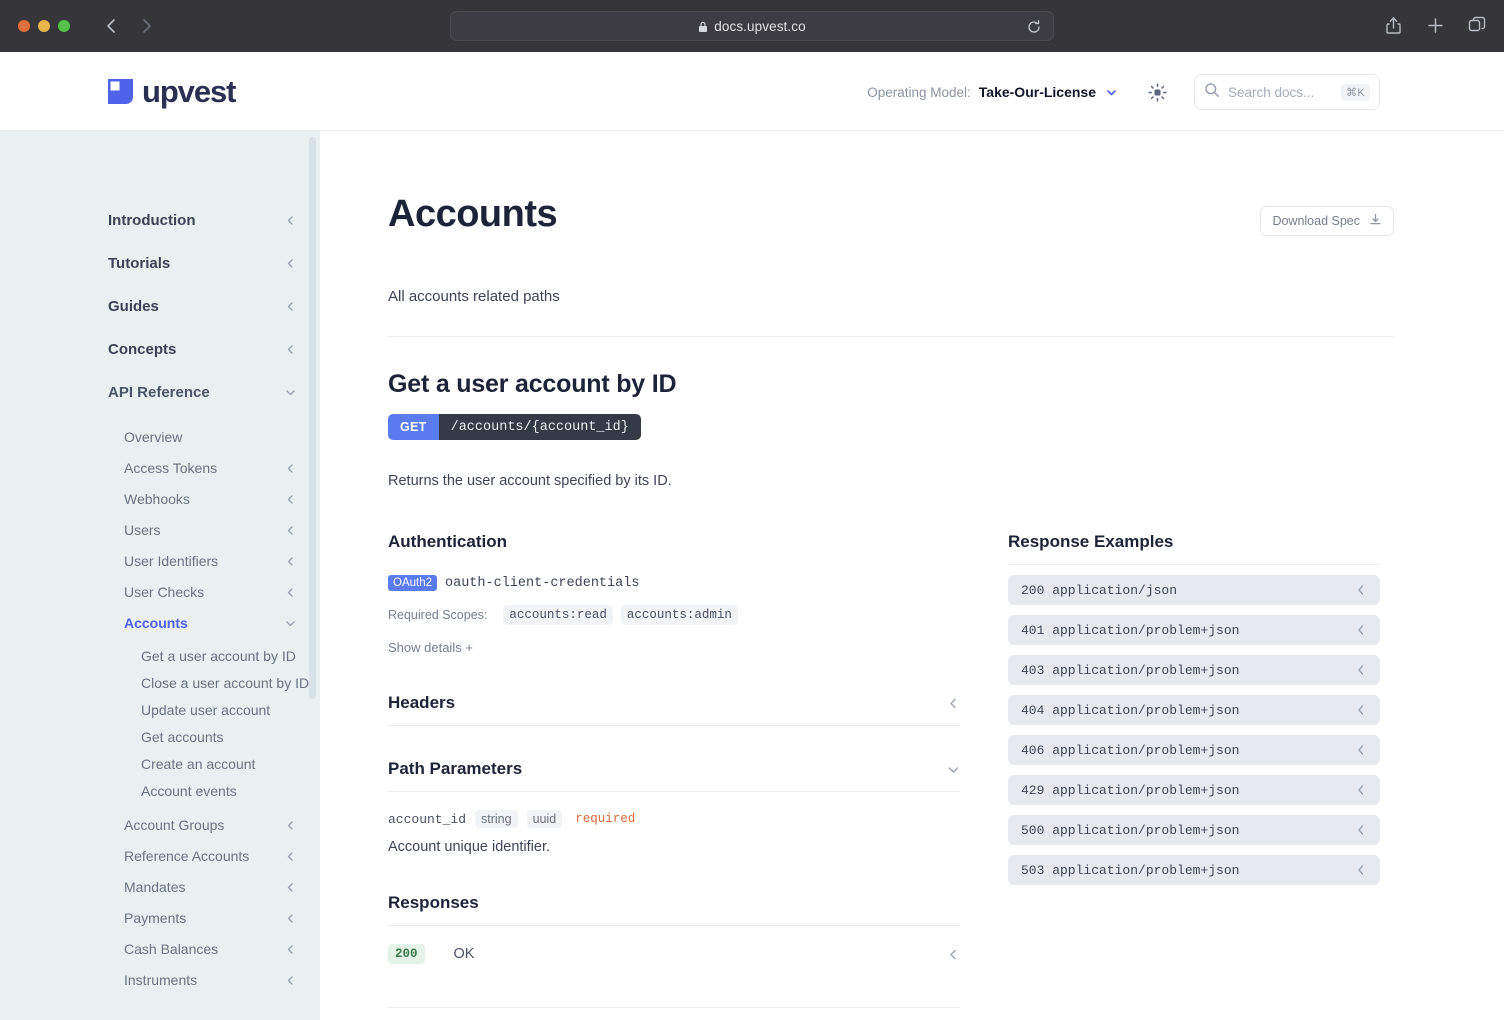 This screenshot has width=1504, height=1020. What do you see at coordinates (1194, 590) in the screenshot?
I see `response-example-item: 200 application/json` at bounding box center [1194, 590].